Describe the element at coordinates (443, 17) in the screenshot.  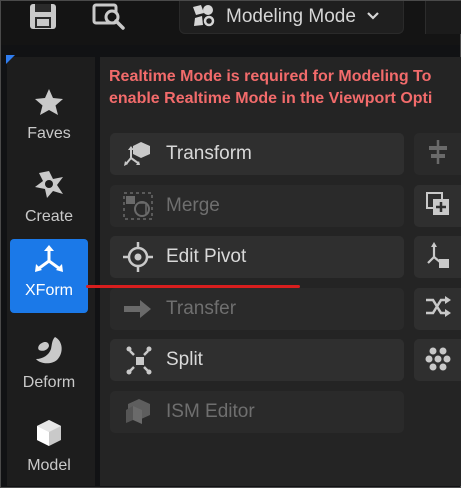
I see `toolbar-right-segment` at that location.